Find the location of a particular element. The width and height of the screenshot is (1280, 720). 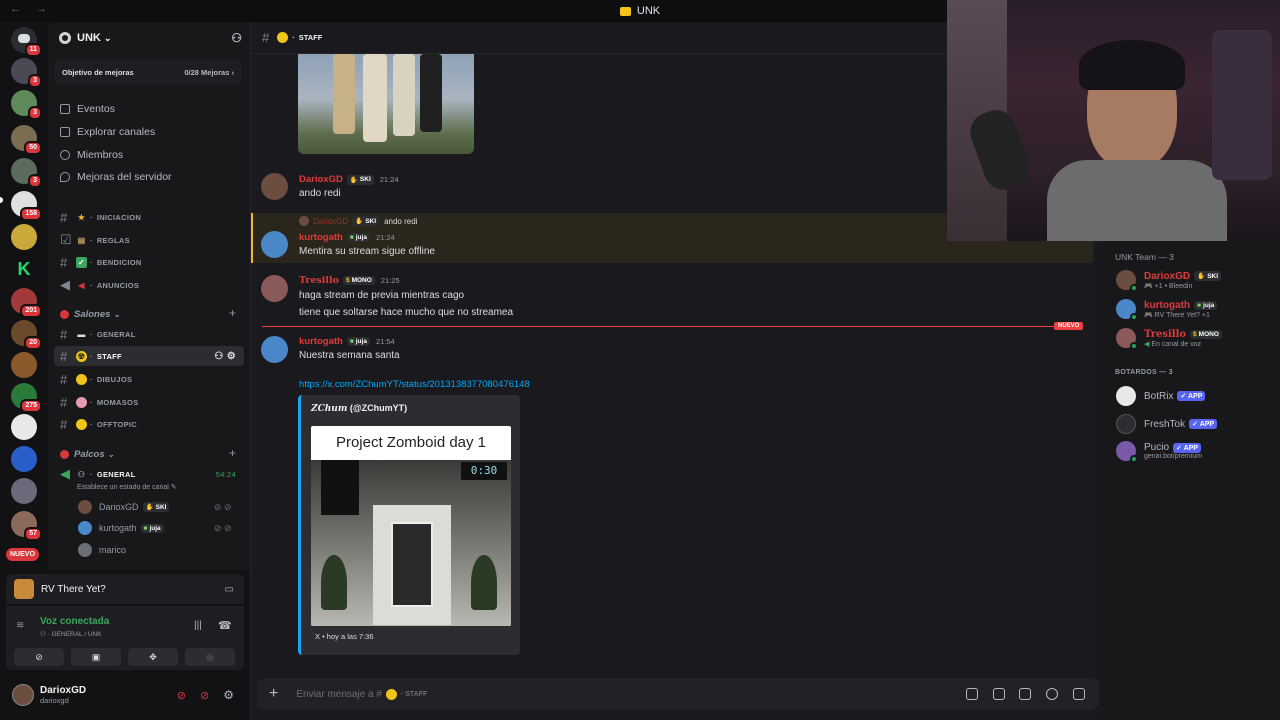

gif-icon is located at coordinates (999, 694).